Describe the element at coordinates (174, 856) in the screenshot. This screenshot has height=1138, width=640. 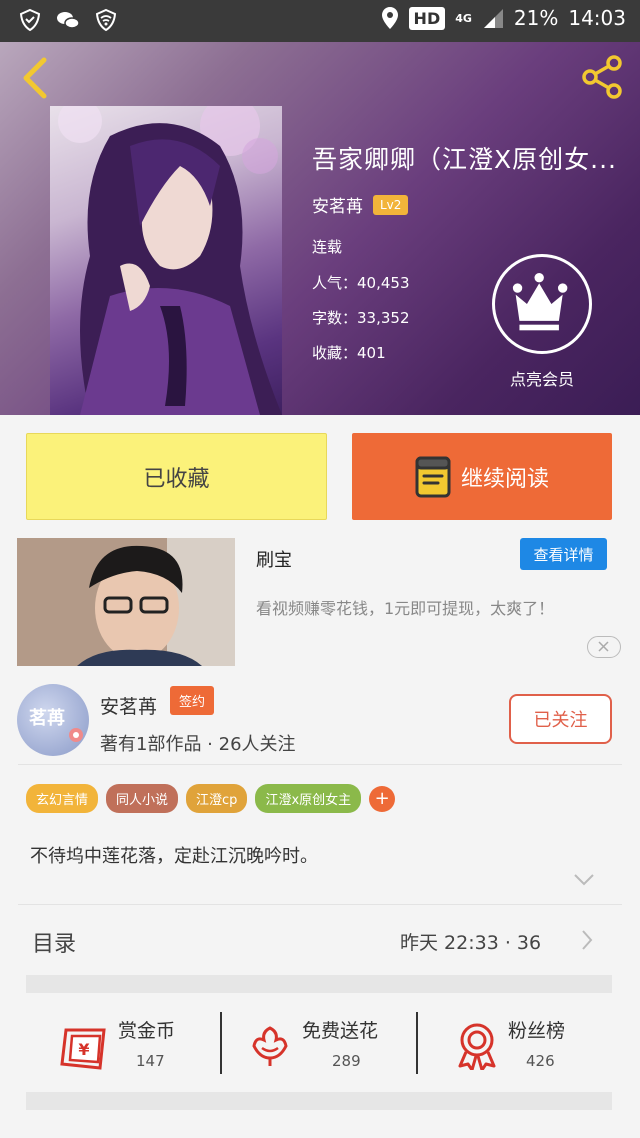
I see `book-description: 不待坞中莲花落，定赴江沉晚吟时。` at that location.